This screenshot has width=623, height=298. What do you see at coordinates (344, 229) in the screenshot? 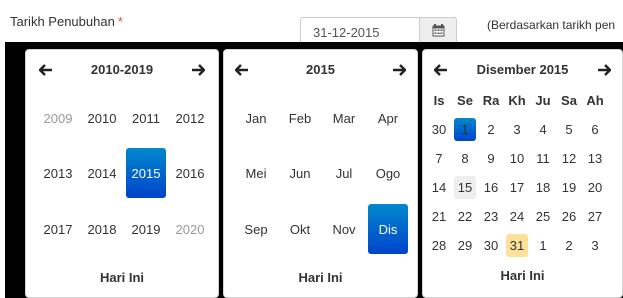
I see `month-cell: Nov` at bounding box center [344, 229].